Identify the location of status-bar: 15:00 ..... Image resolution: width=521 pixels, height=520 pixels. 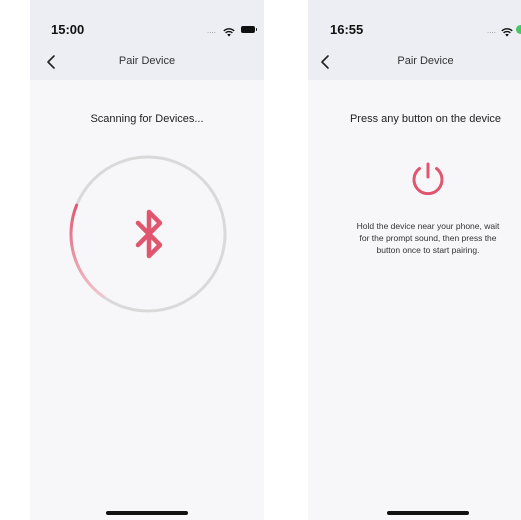
(147, 30).